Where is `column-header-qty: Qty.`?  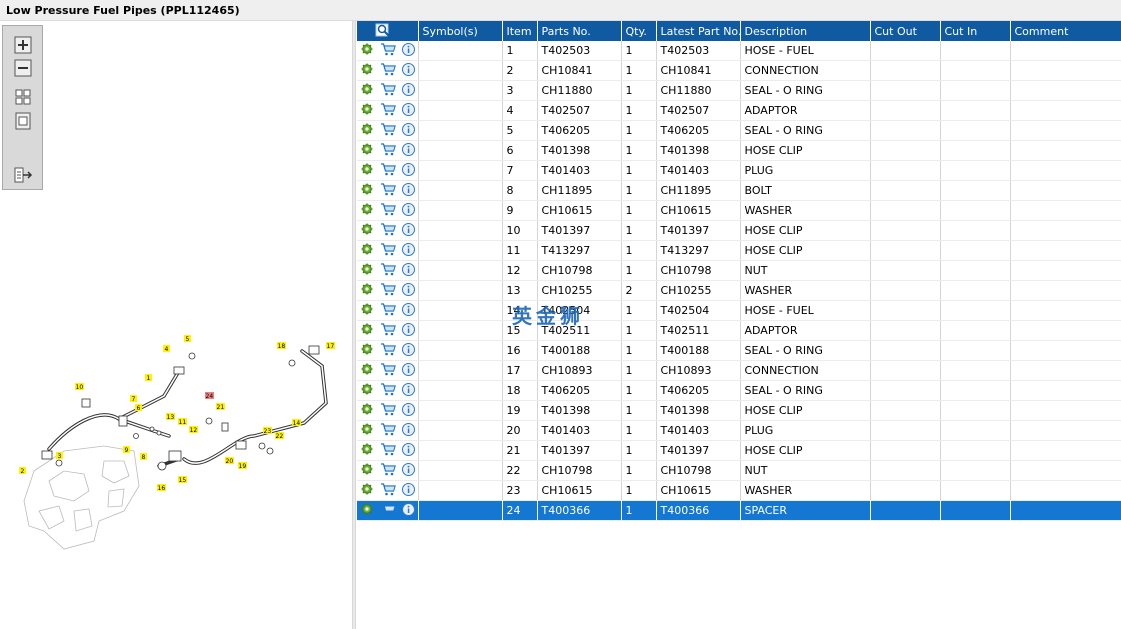 column-header-qty: Qty. is located at coordinates (639, 31).